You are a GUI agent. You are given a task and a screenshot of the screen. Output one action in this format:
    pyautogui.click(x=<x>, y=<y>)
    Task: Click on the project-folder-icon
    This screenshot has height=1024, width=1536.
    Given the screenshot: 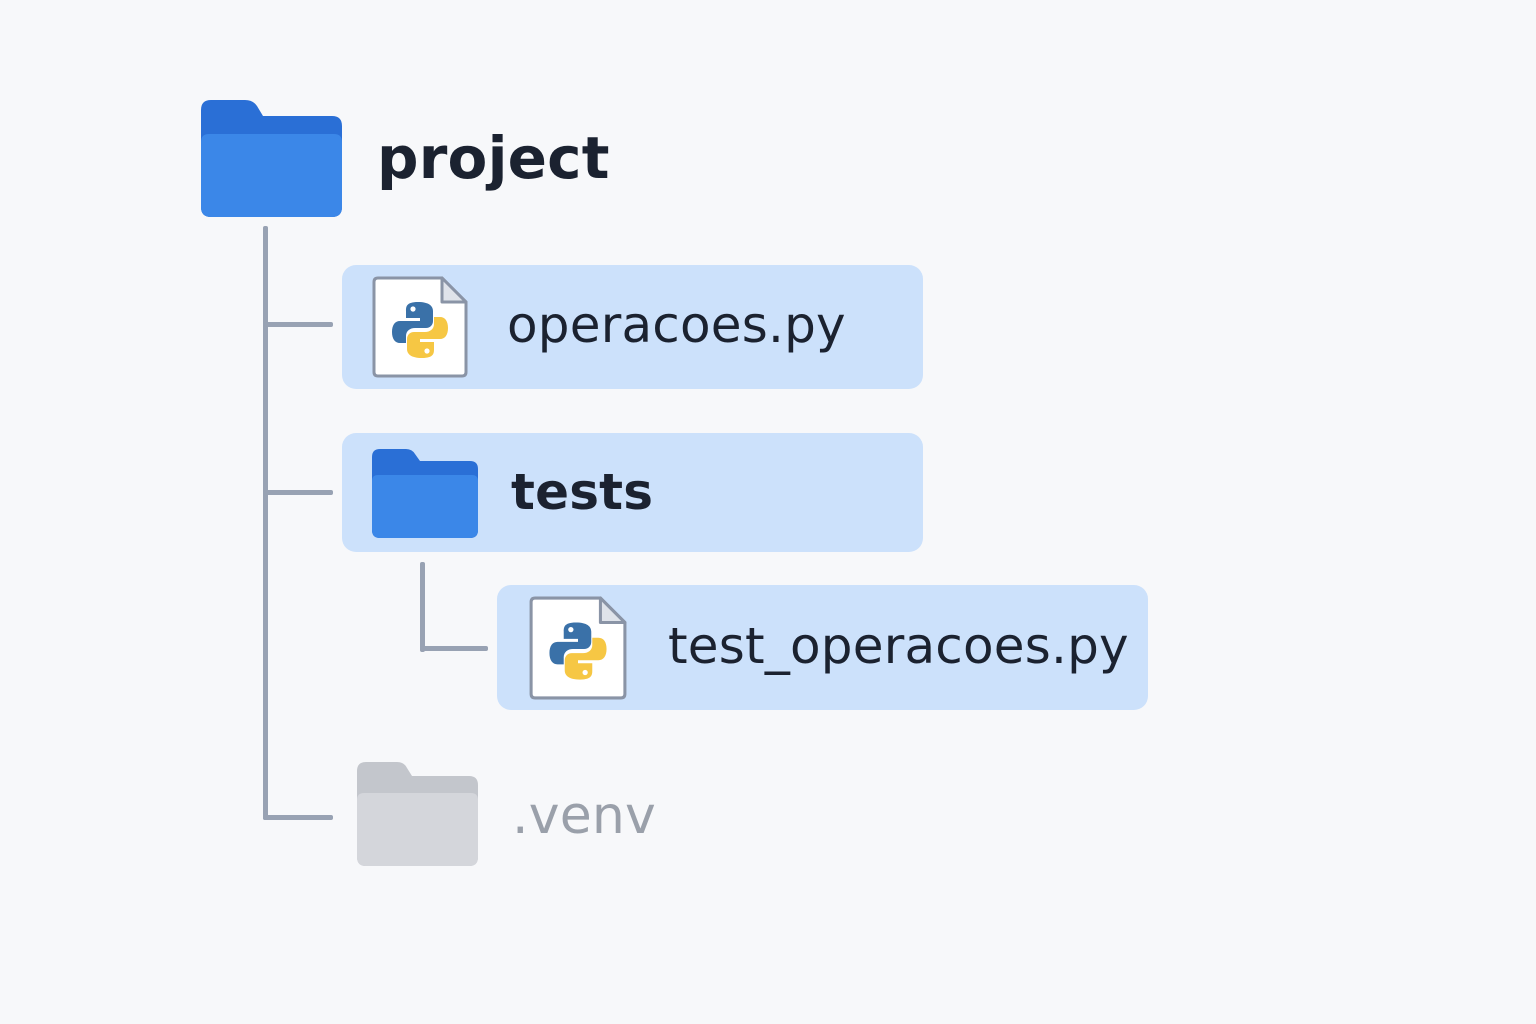 What is the action you would take?
    pyautogui.click(x=271, y=158)
    